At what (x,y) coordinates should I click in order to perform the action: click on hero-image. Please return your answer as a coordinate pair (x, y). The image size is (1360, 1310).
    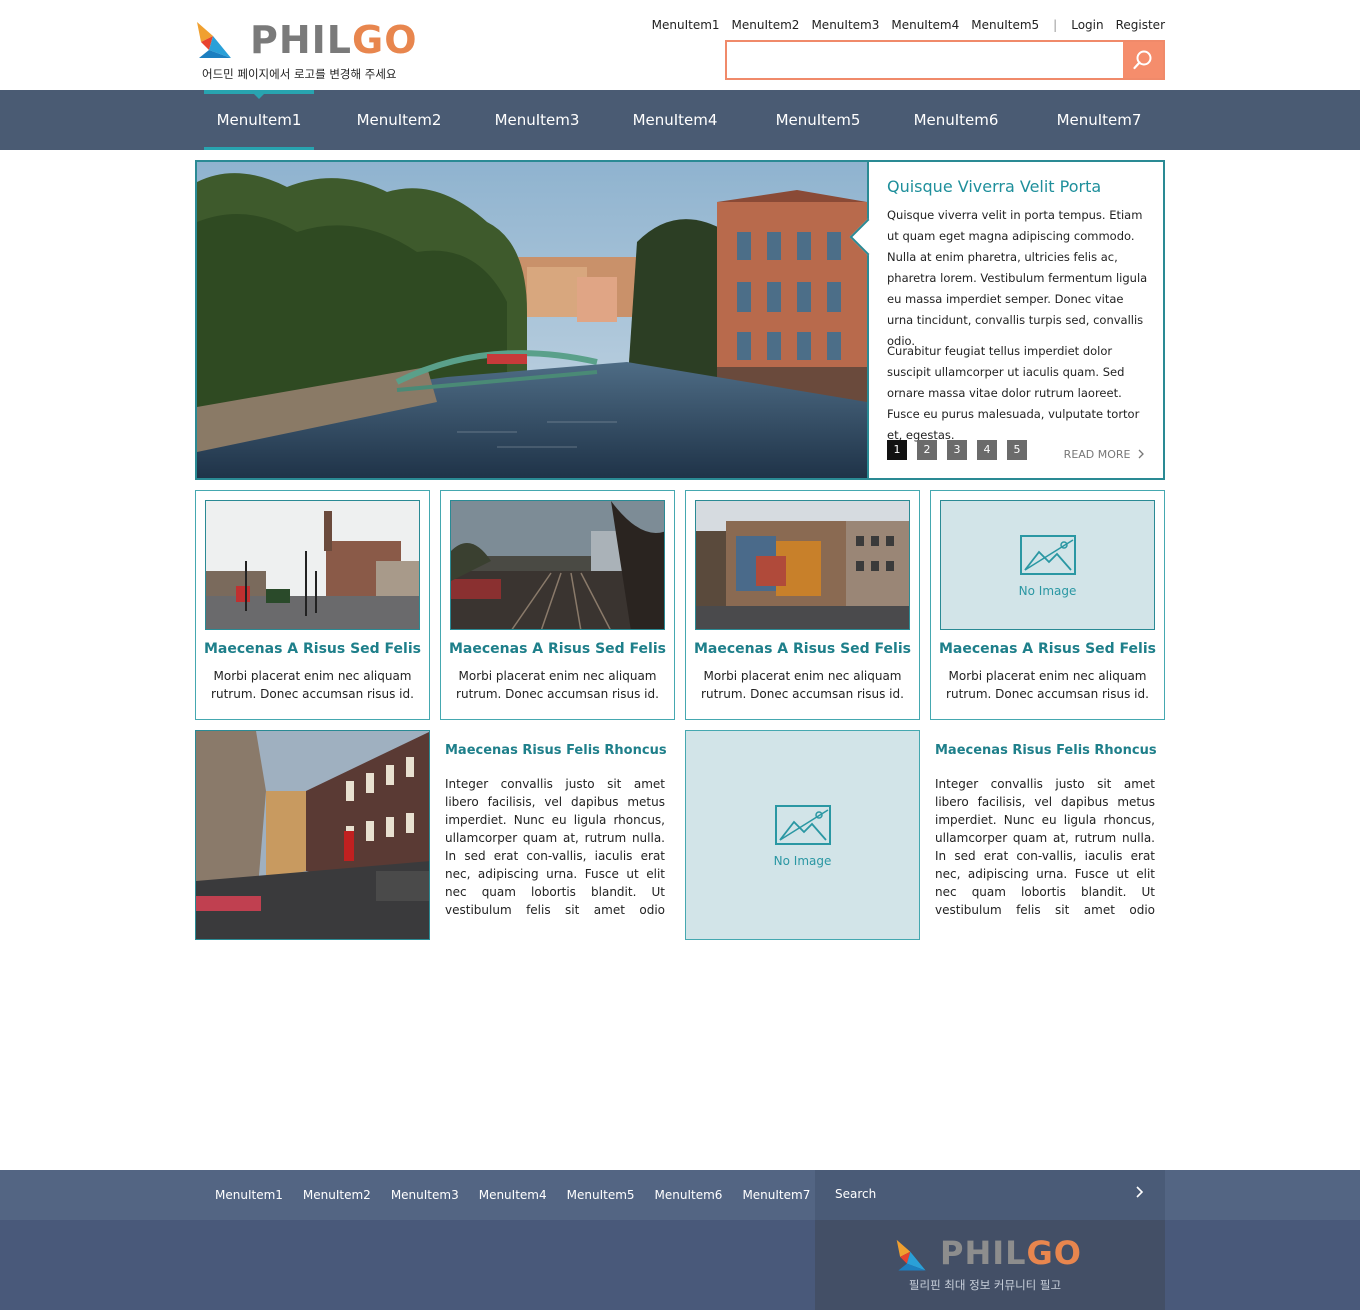
    Looking at the image, I should click on (532, 320).